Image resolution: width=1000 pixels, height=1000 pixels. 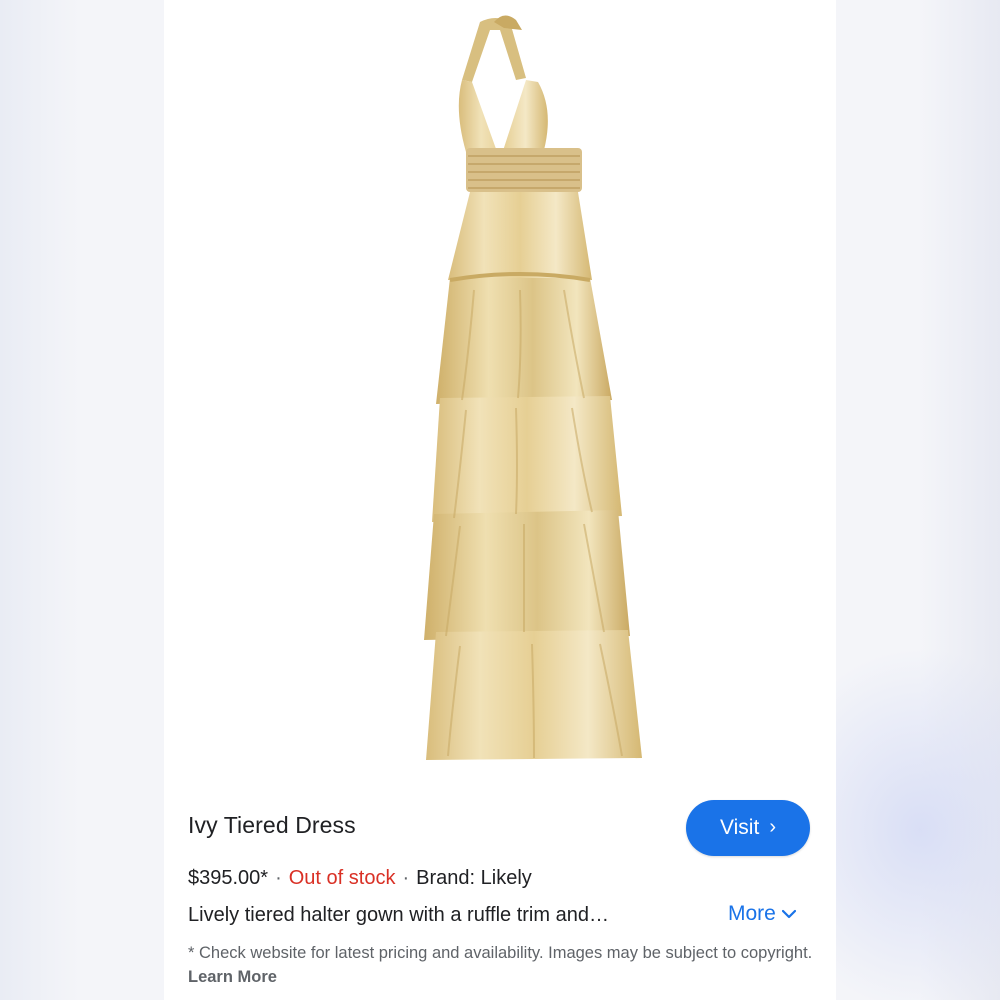 I want to click on smocked-waist, so click(x=524, y=170).